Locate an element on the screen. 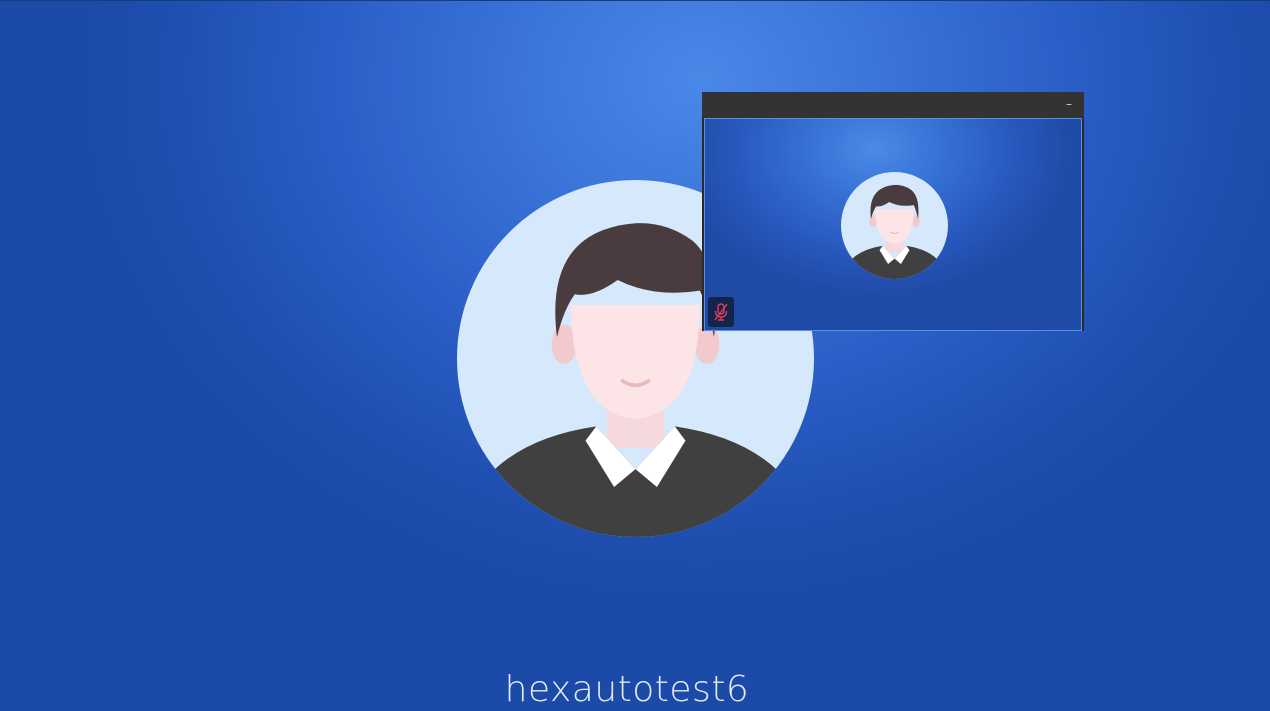 This screenshot has height=711, width=1270. default-user-avatar-icon is located at coordinates (894, 225).